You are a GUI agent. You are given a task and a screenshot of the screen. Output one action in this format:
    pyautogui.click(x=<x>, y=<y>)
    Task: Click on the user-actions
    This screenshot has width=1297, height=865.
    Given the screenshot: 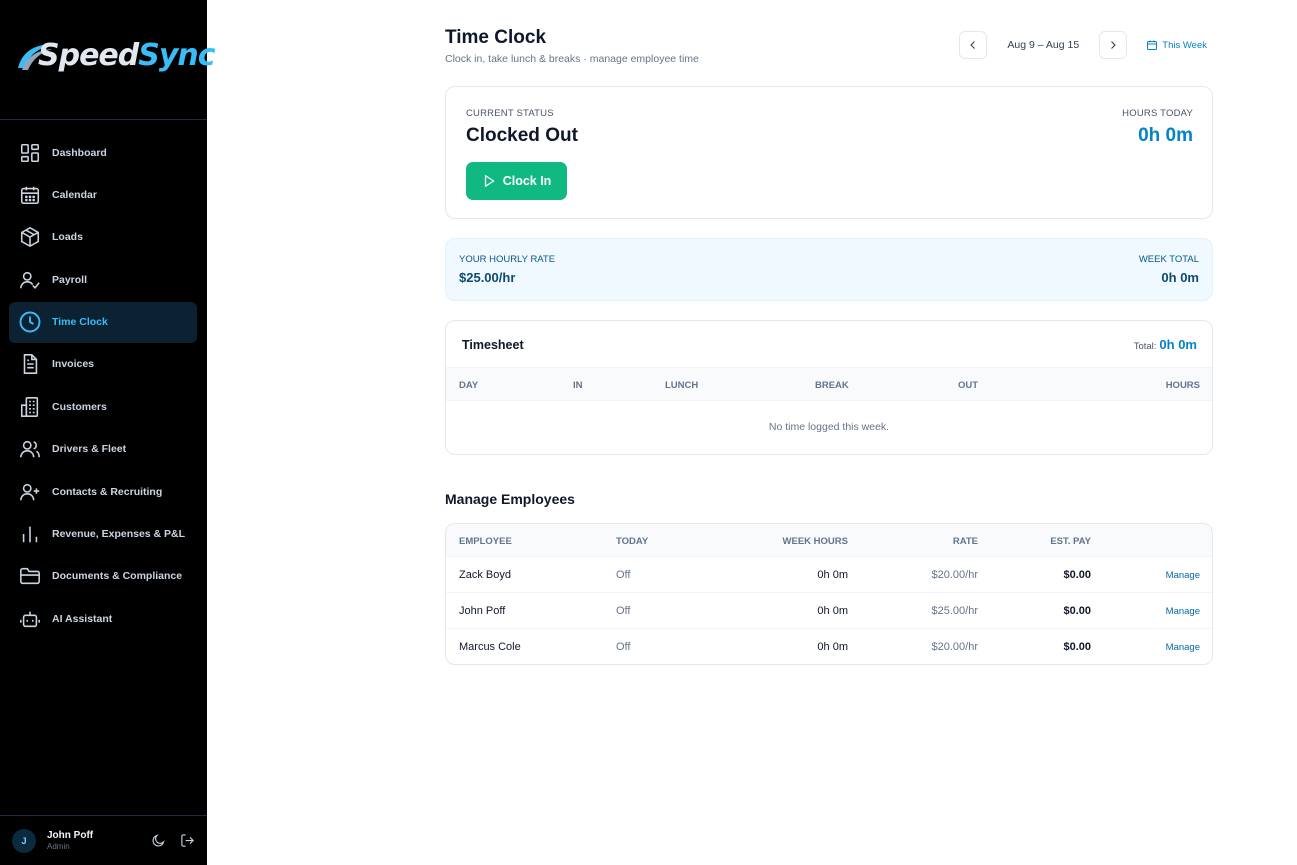 What is the action you would take?
    pyautogui.click(x=173, y=843)
    